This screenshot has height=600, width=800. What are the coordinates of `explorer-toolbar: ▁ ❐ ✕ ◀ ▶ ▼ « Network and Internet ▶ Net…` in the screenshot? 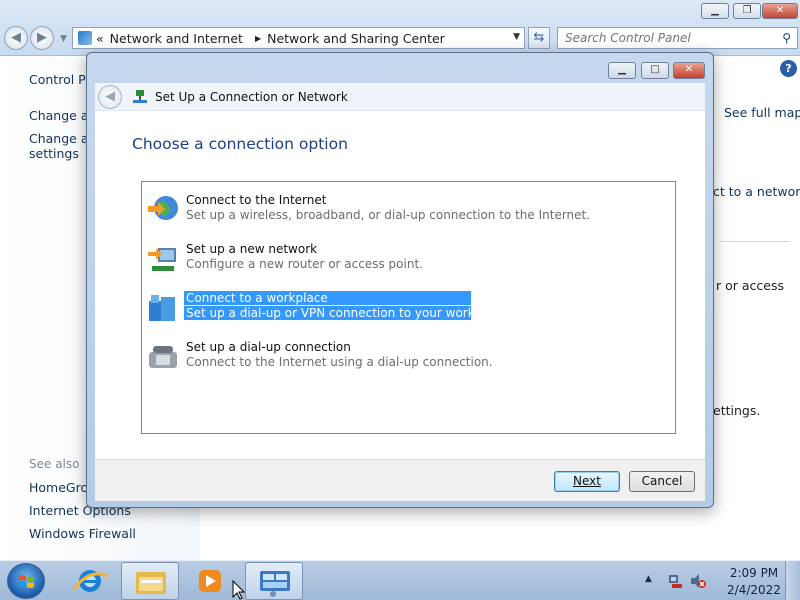 It's located at (400, 28).